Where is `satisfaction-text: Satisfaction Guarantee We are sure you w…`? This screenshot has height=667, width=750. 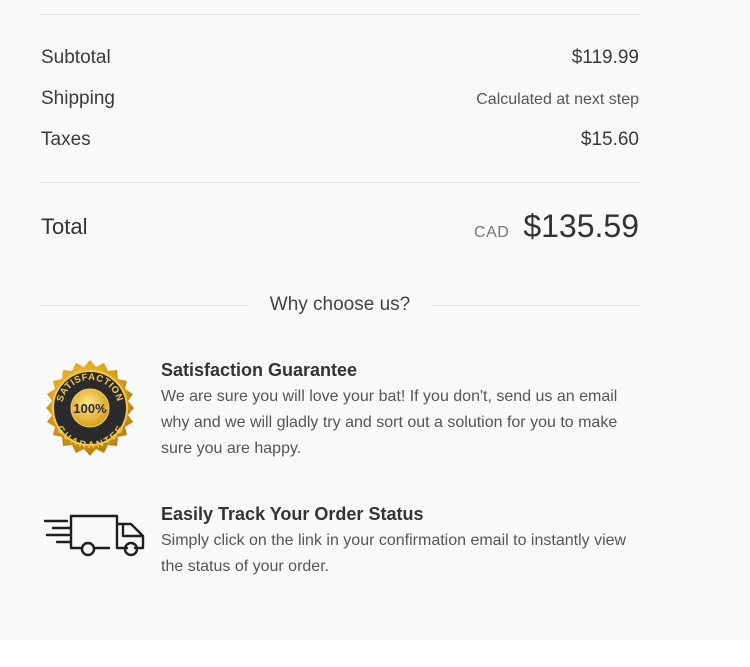
satisfaction-text: Satisfaction Guarantee We are sure you w… is located at coordinates (401, 410).